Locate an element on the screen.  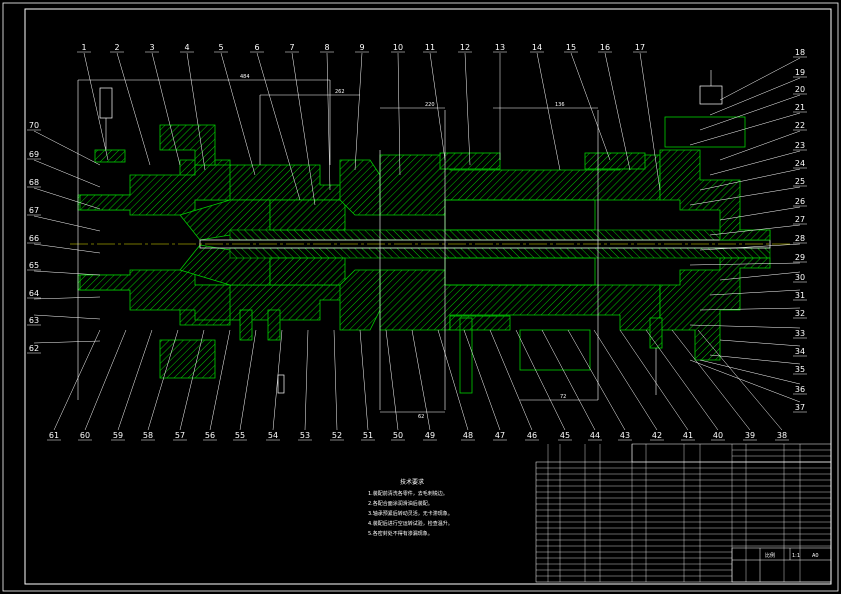
label-top-7: 7 is located at coordinates (291, 47).